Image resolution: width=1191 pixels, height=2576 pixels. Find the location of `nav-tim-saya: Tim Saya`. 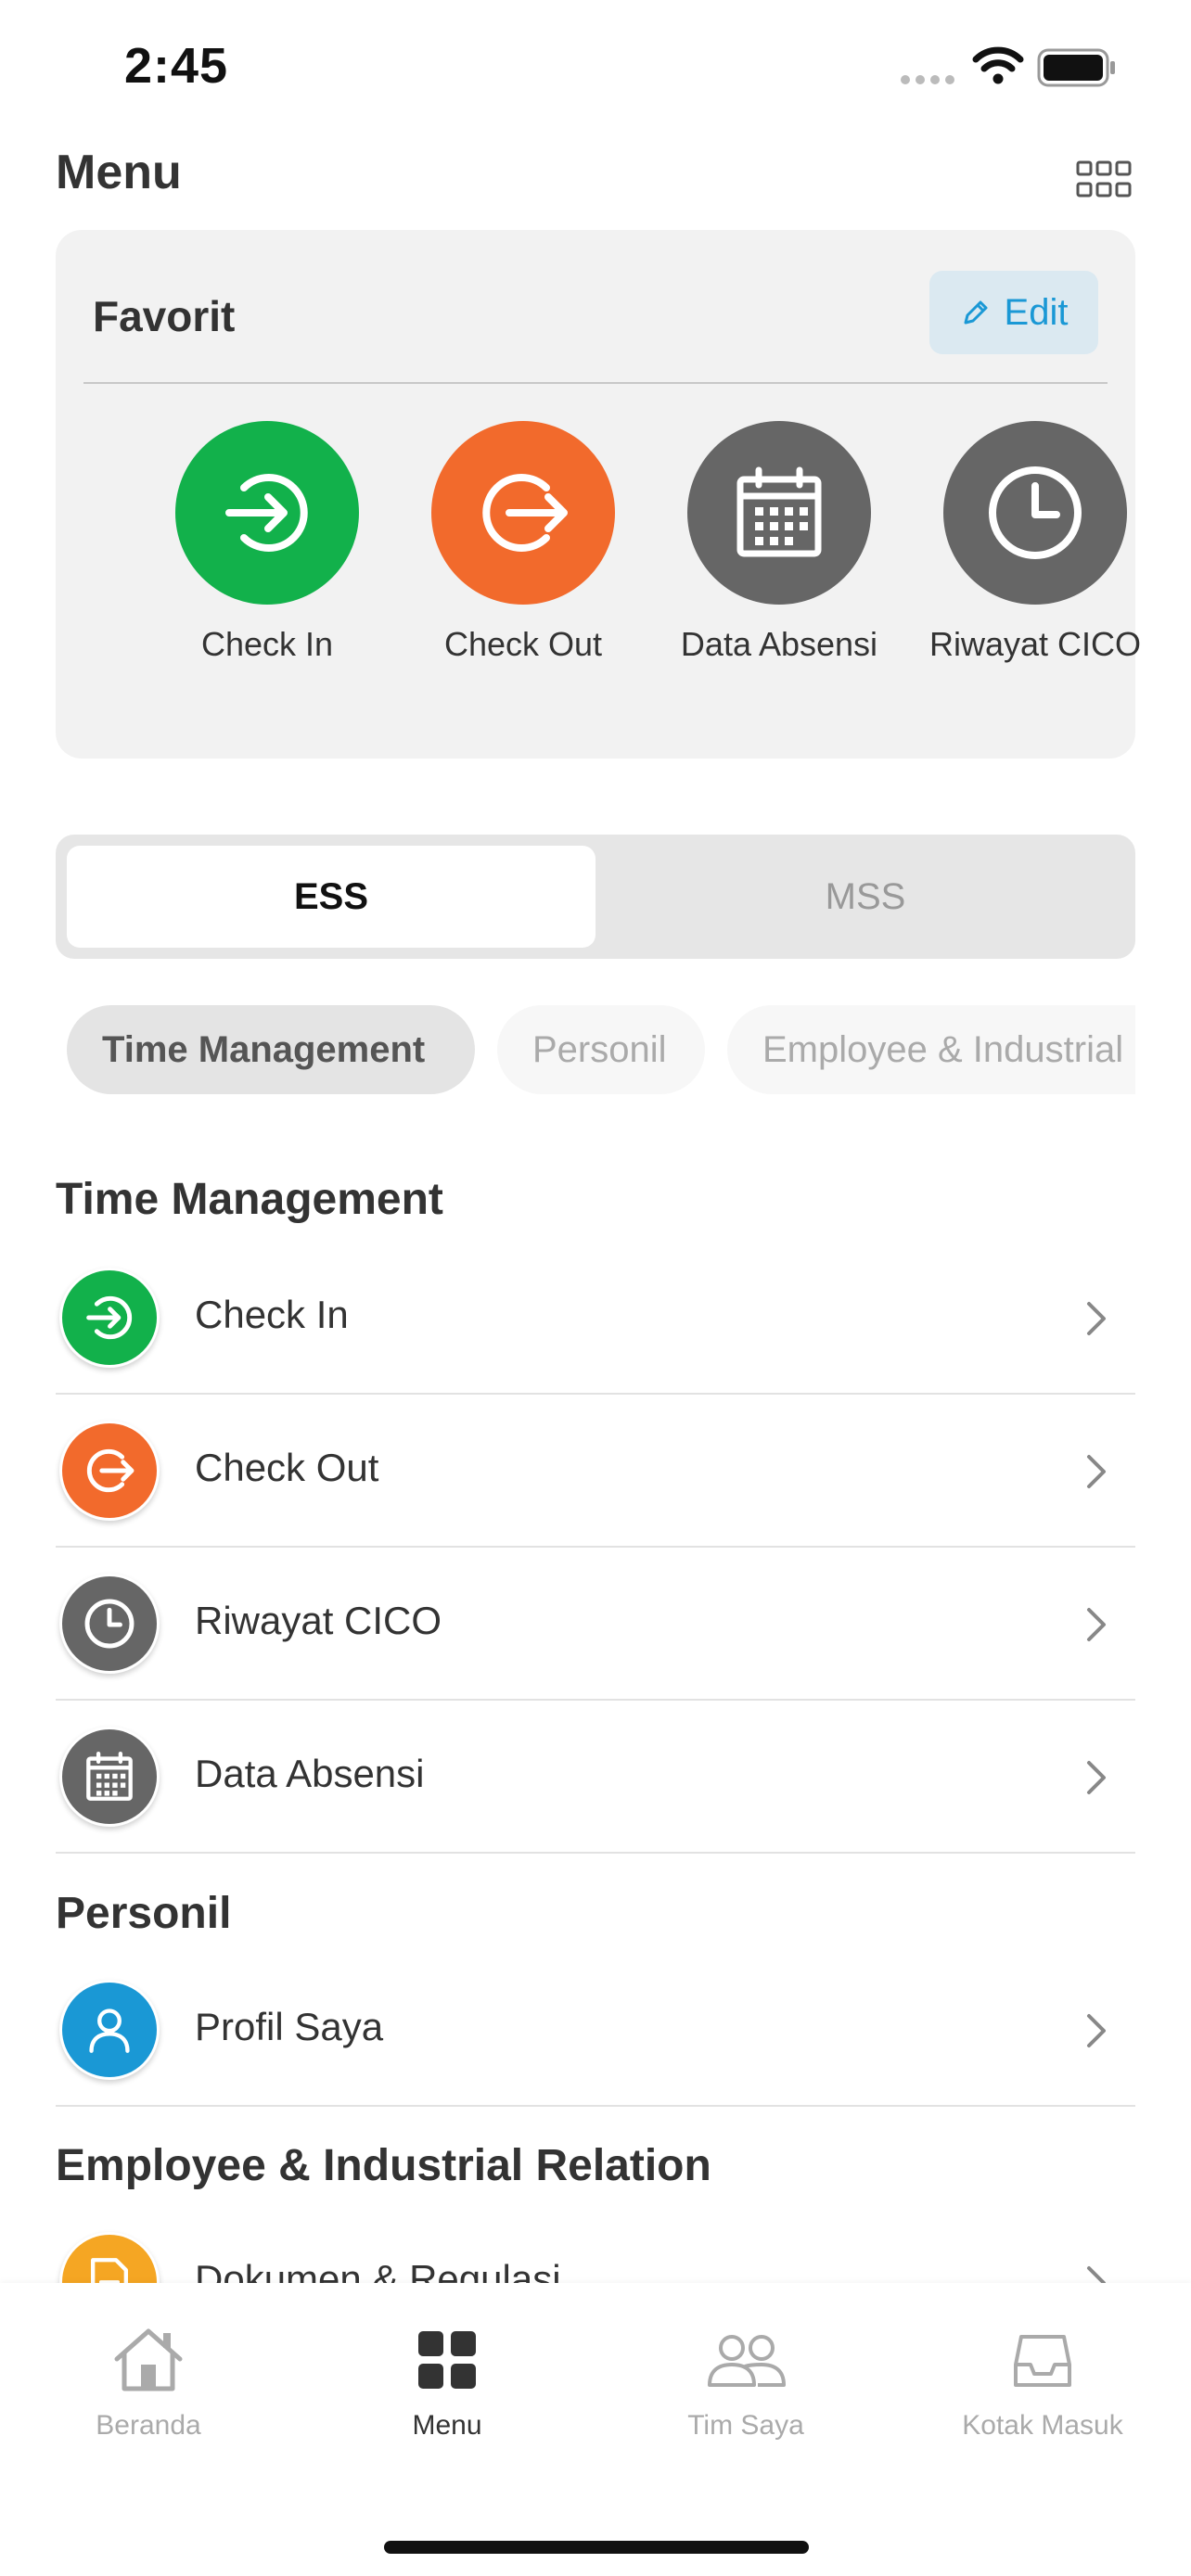

nav-tim-saya: Tim Saya is located at coordinates (745, 2384).